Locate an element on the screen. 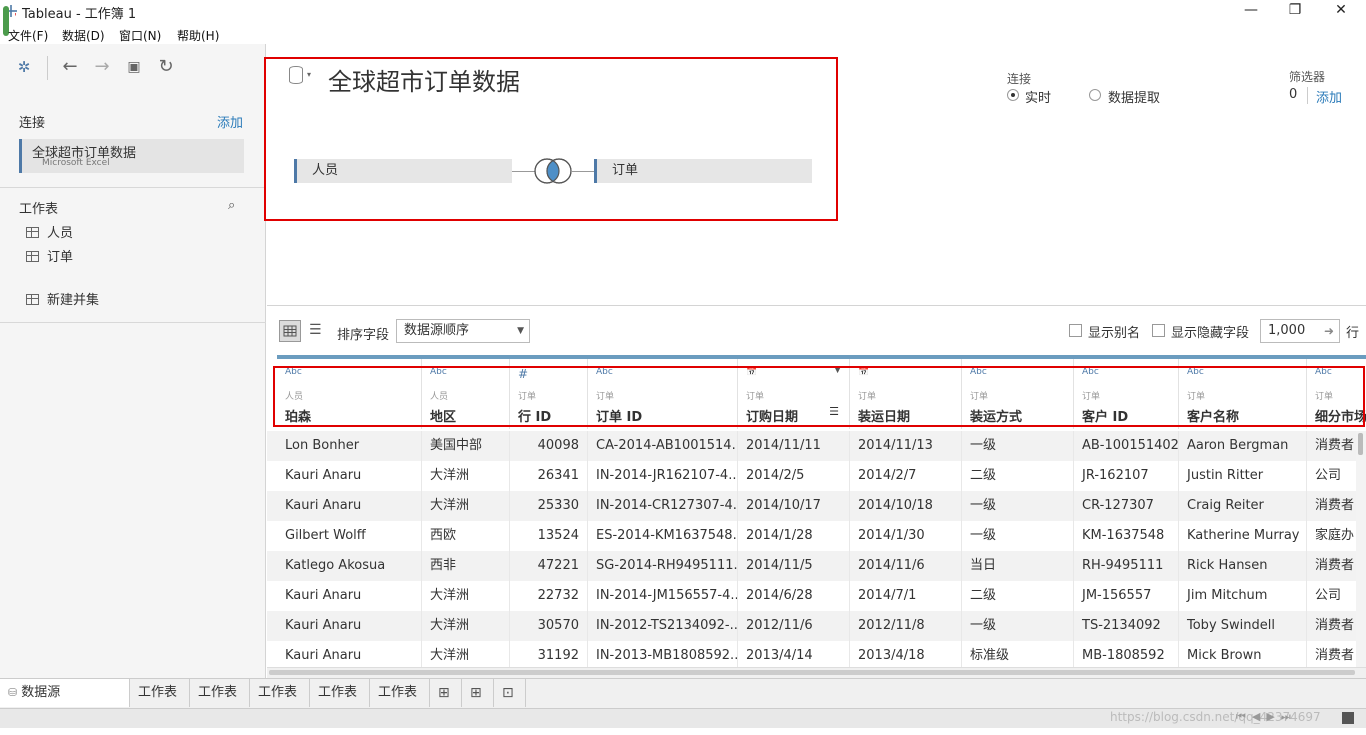  grid-toolbar: ☰ 排序字段 数据源顺序 ▼ 显示别名 显示隐藏字段 1,000 ➜ 行 is located at coordinates (816, 330).